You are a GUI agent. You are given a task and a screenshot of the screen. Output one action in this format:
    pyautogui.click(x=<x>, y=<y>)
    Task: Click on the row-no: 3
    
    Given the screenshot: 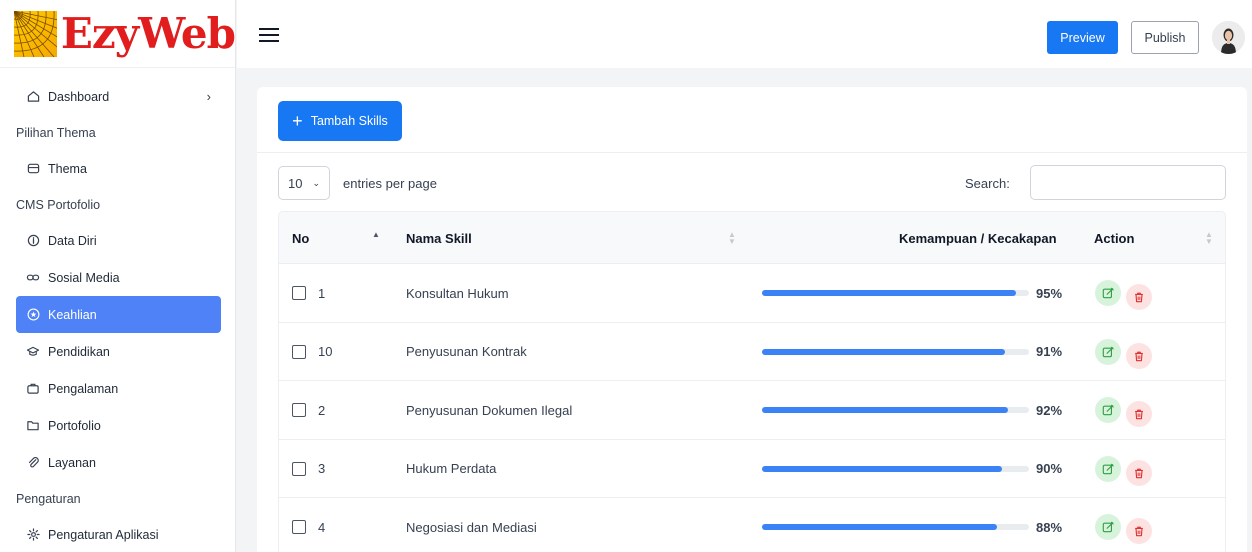 What is the action you would take?
    pyautogui.click(x=322, y=468)
    